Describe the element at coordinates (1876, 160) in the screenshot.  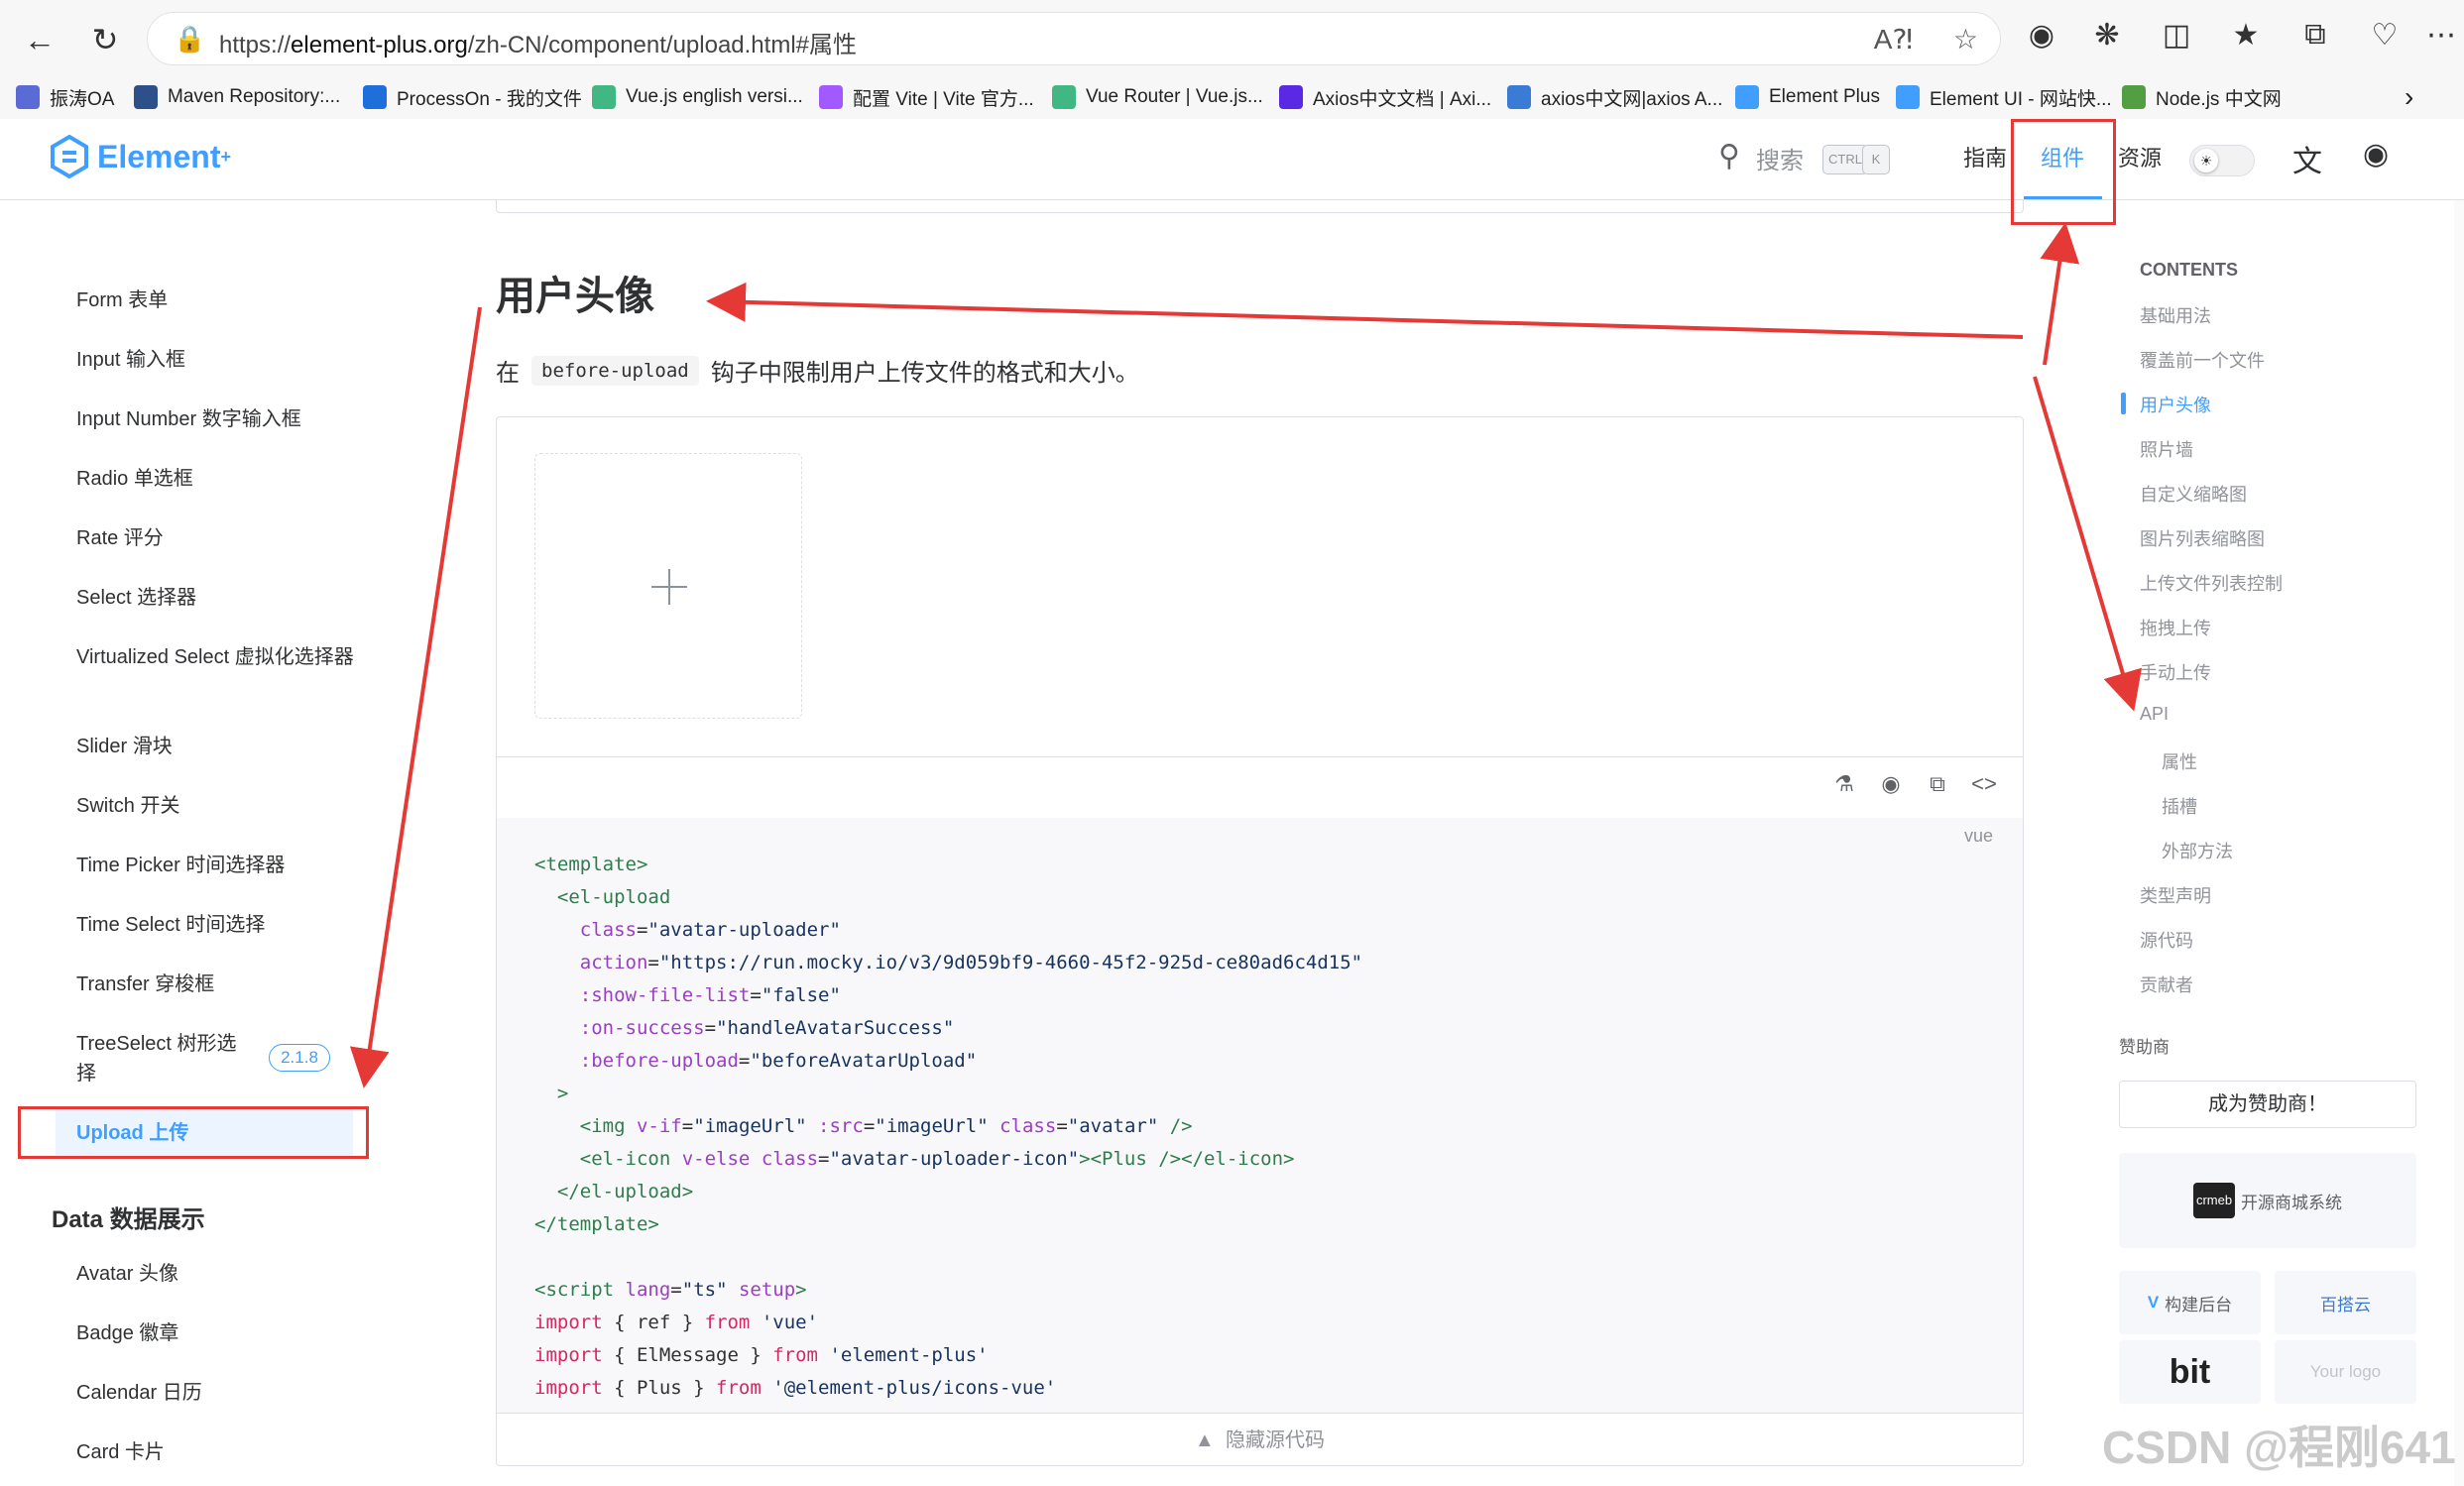
I see `kbd-k: K` at that location.